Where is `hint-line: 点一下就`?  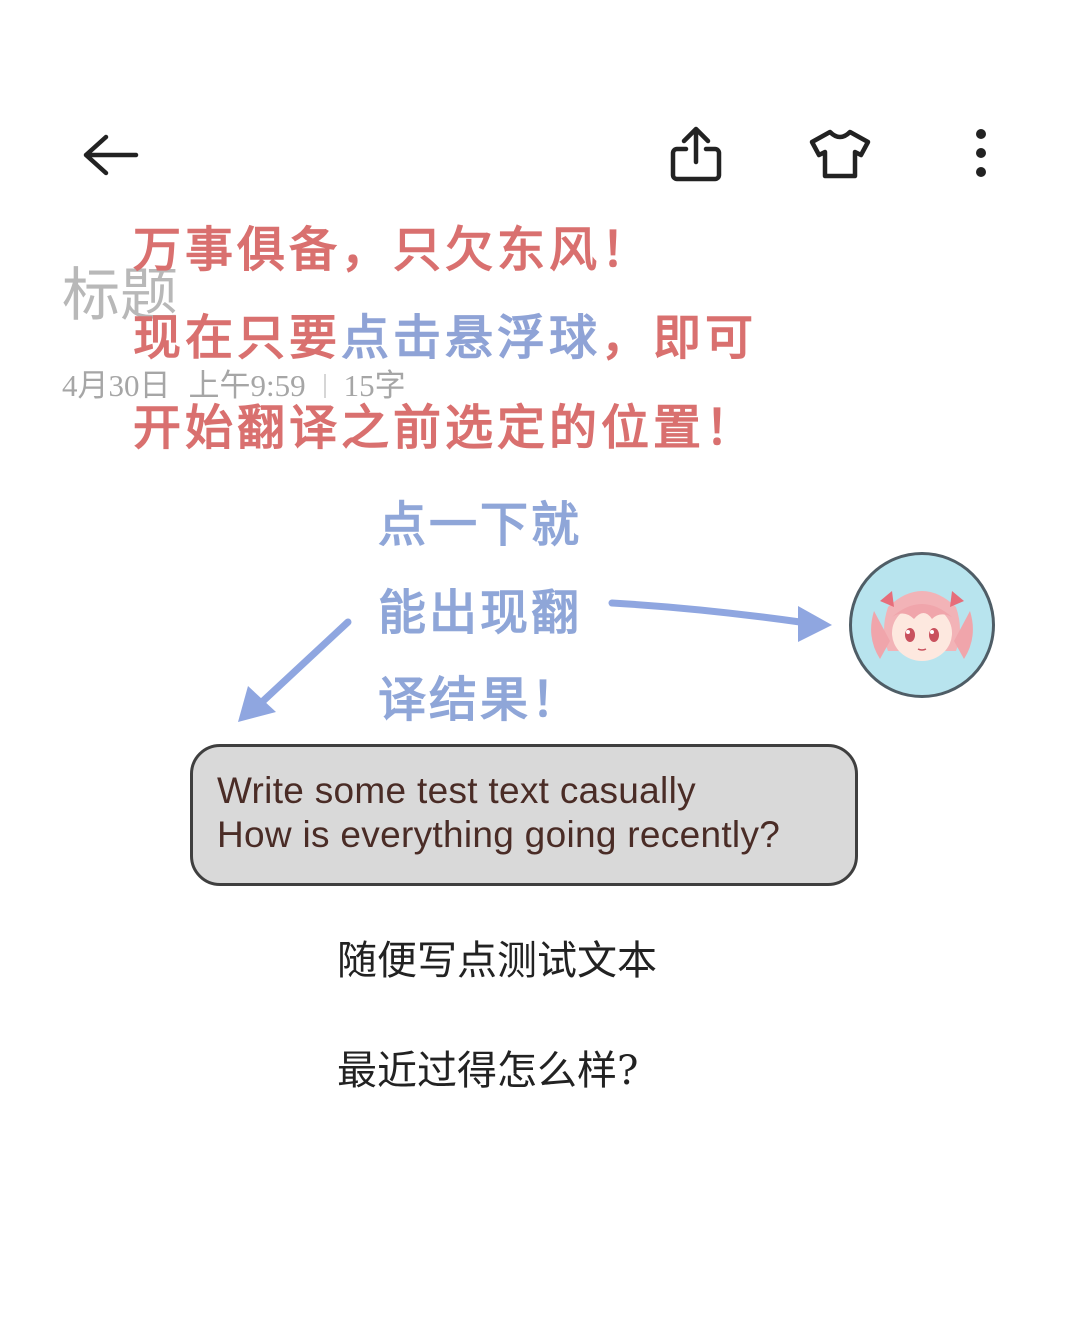
hint-line: 点一下就 is located at coordinates (480, 525).